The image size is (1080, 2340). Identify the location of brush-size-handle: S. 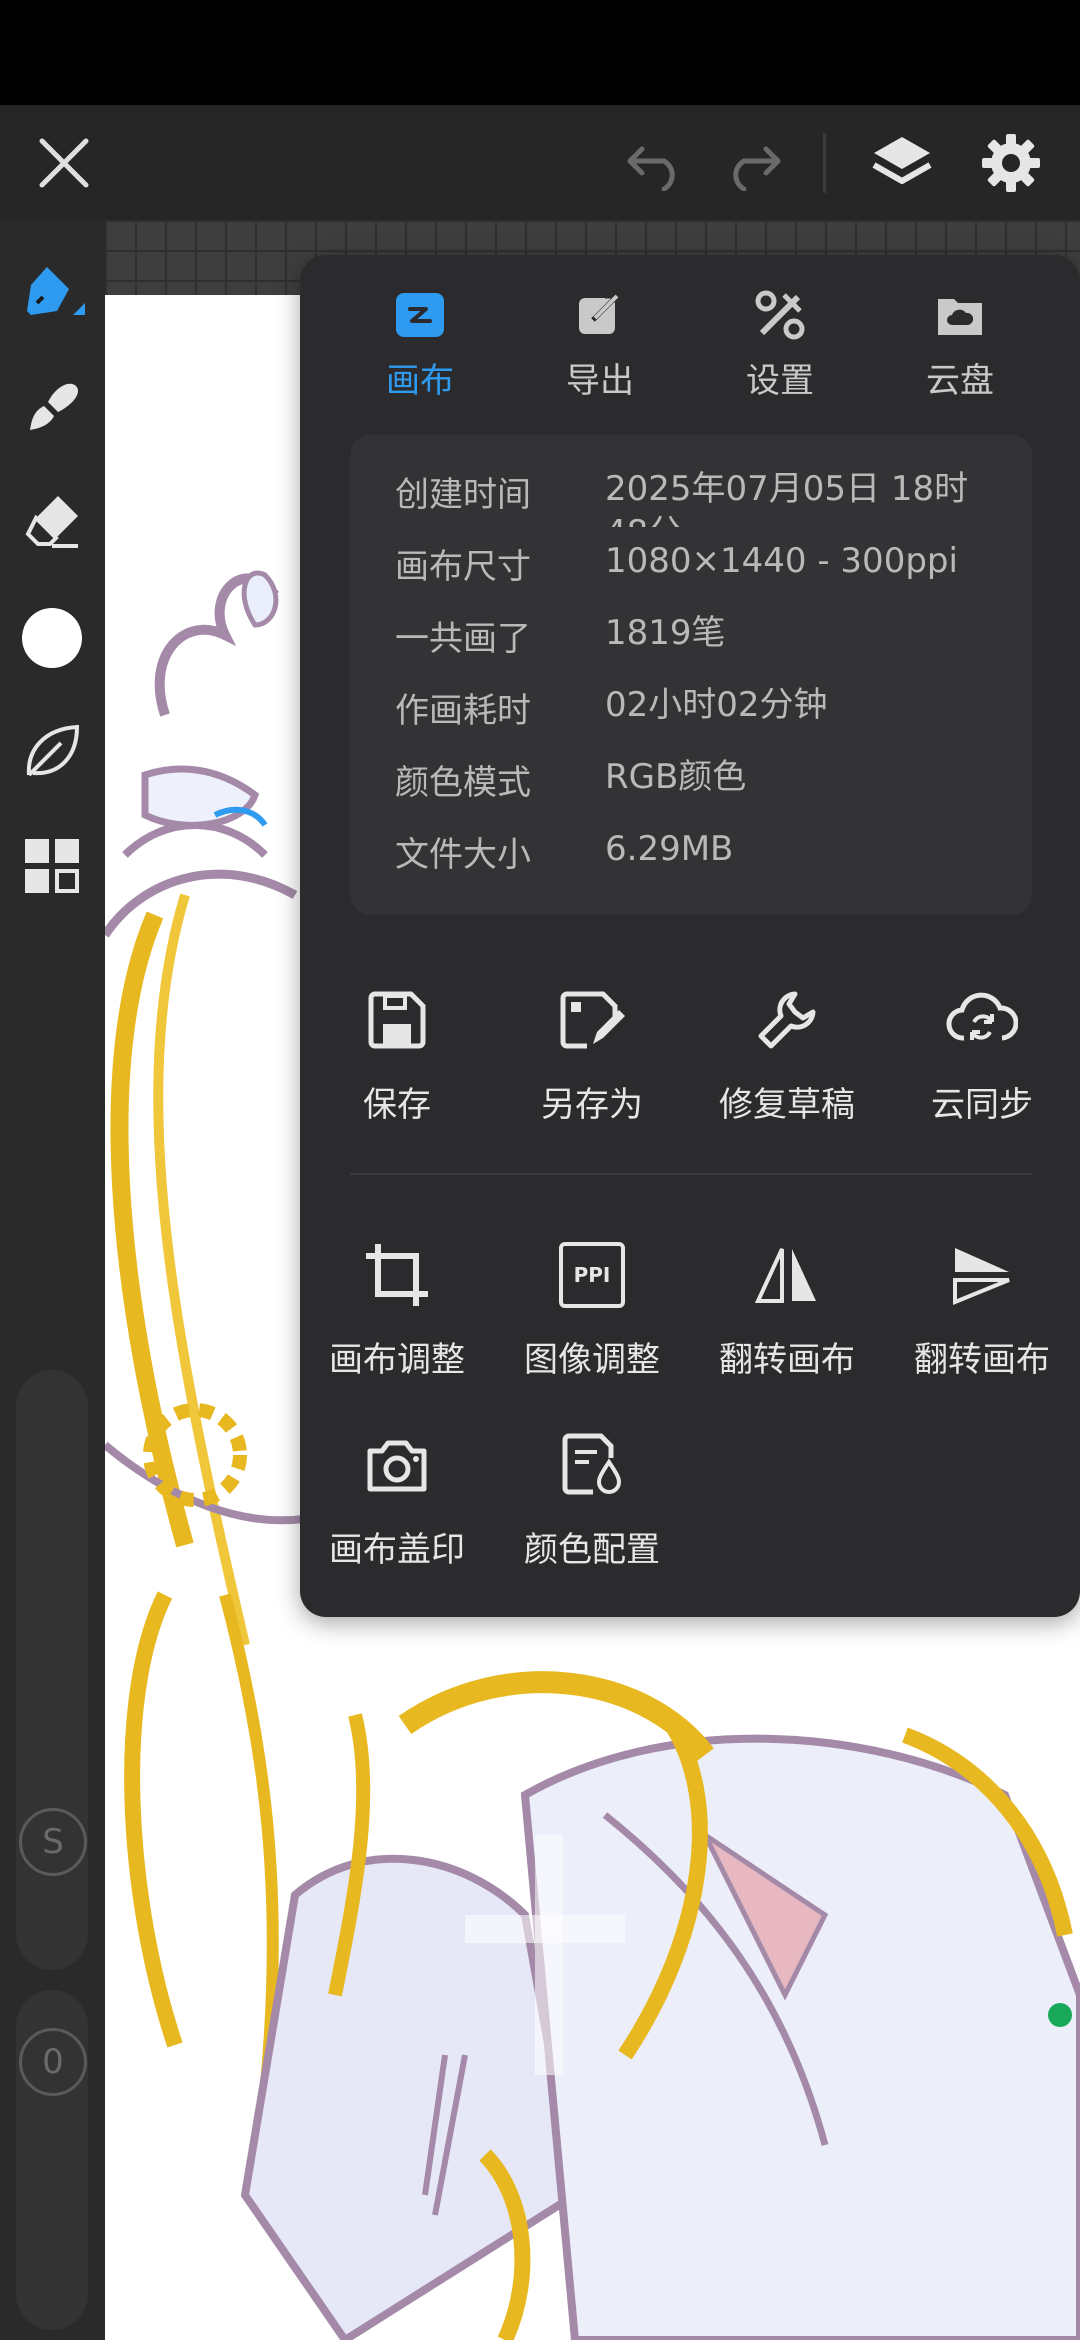
(53, 1842).